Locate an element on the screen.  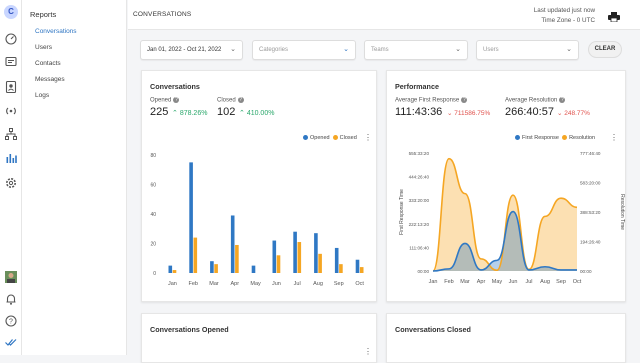
print-icon is located at coordinates (614, 16).